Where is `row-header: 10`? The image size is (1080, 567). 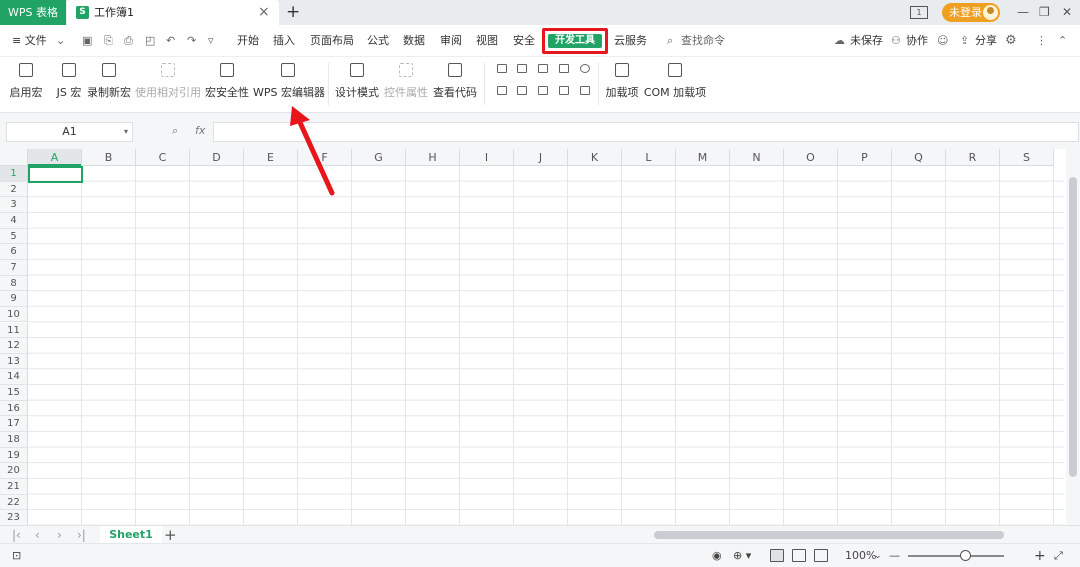 row-header: 10 is located at coordinates (14, 314).